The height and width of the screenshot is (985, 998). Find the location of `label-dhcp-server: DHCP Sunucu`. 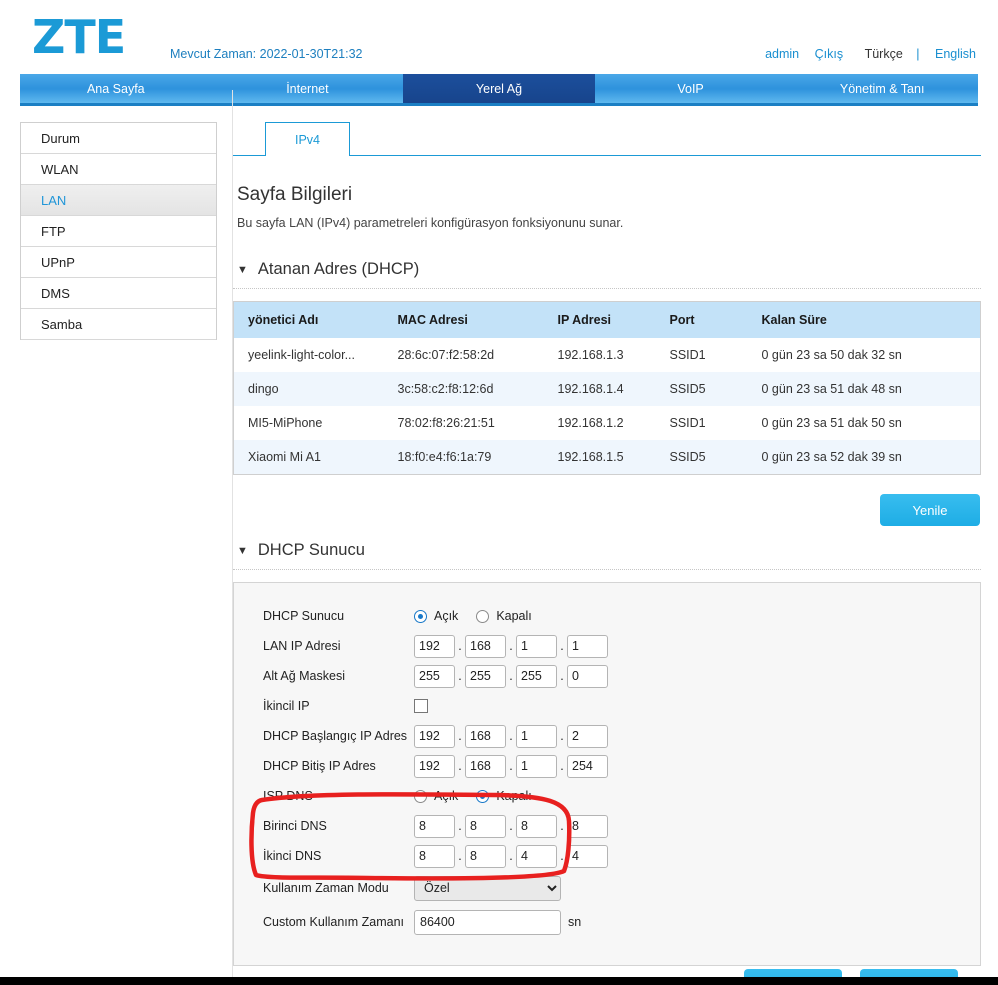

label-dhcp-server: DHCP Sunucu is located at coordinates (304, 616).